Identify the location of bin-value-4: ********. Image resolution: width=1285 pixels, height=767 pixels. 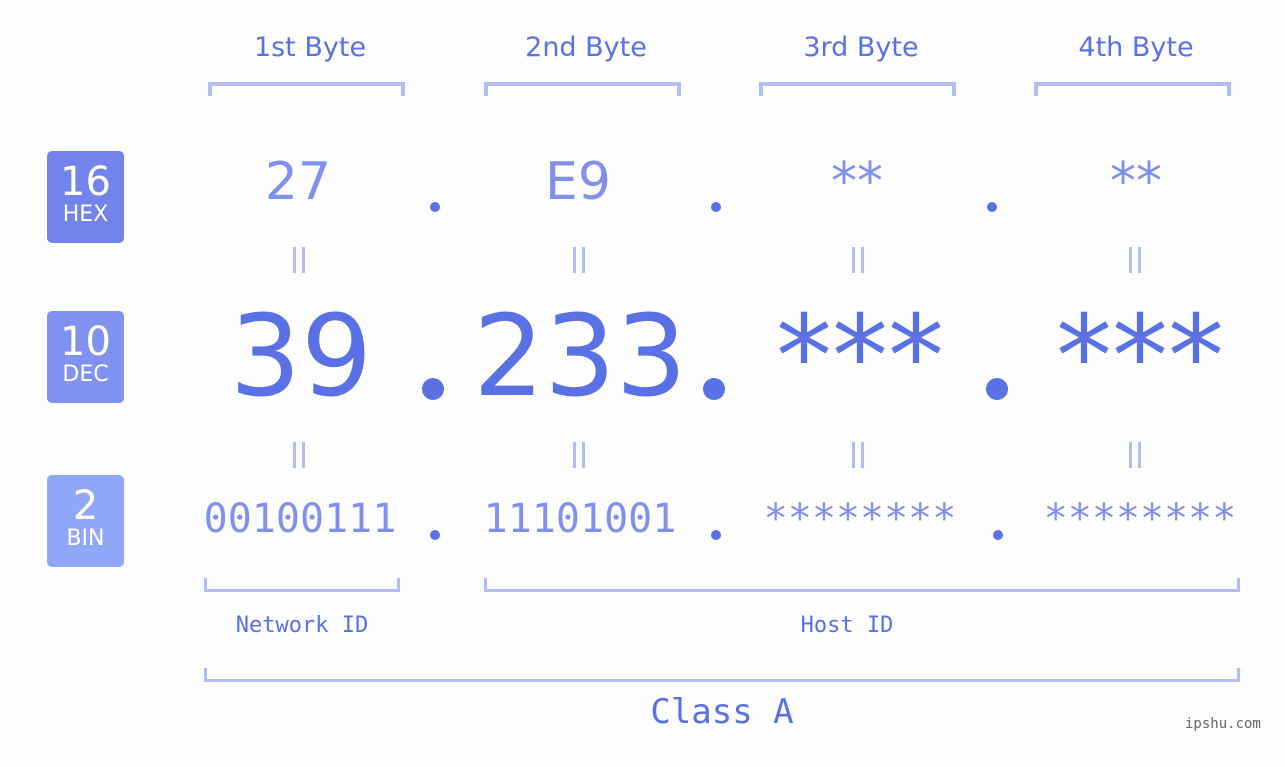
(1140, 519).